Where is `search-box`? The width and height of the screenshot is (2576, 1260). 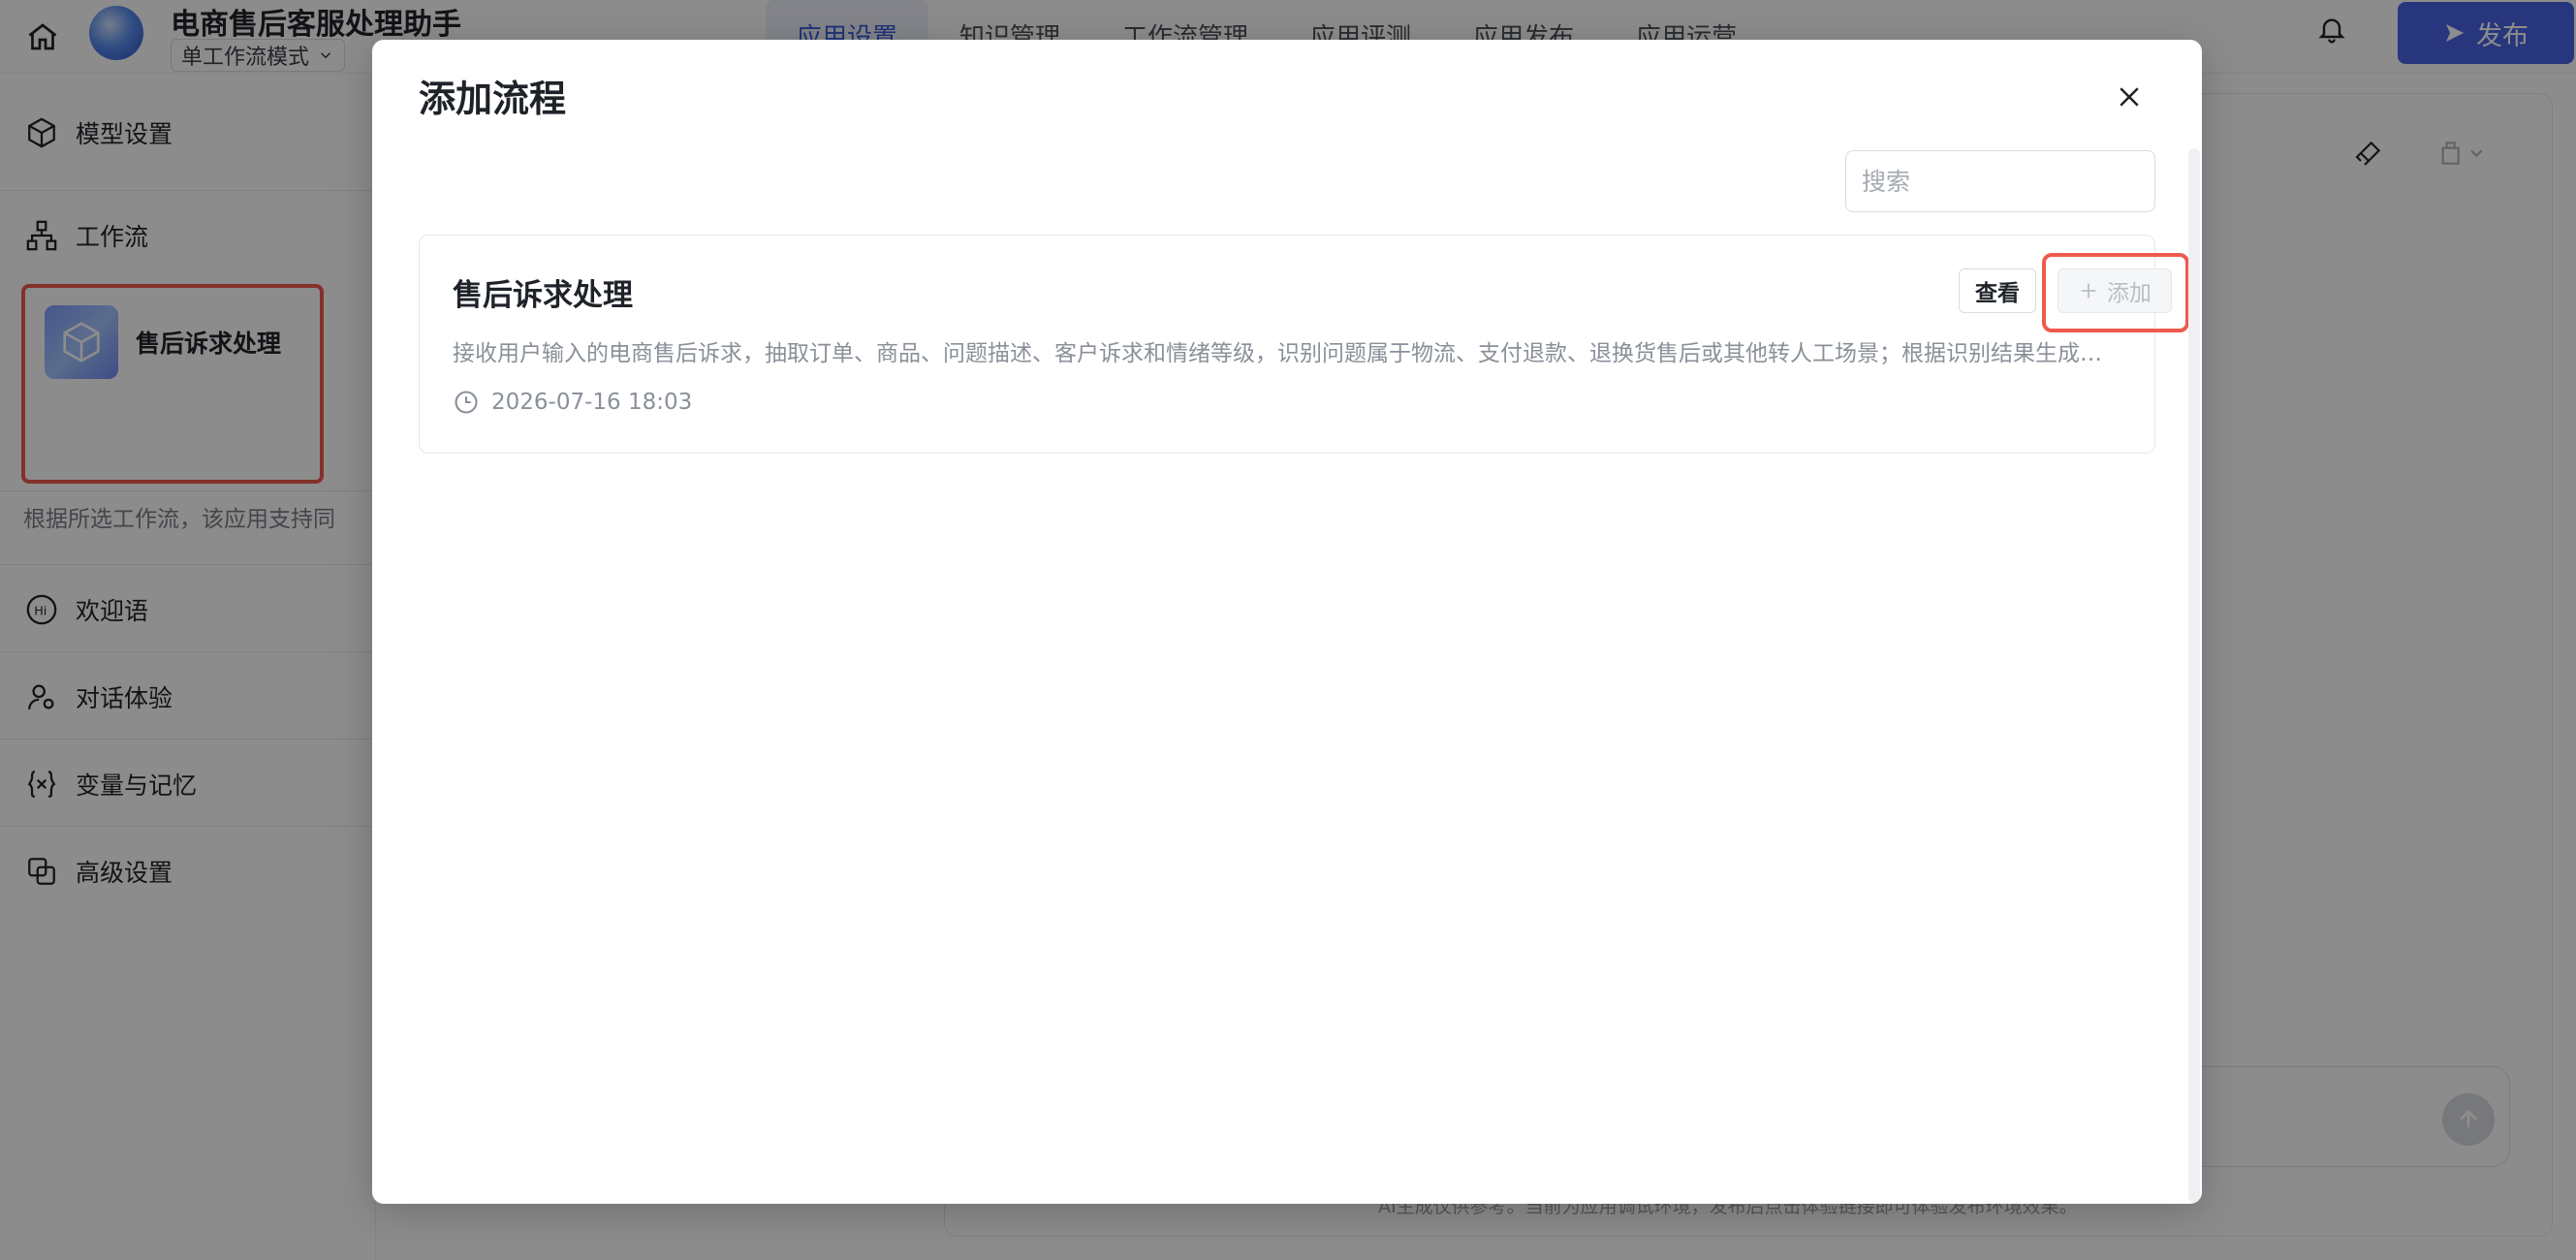 search-box is located at coordinates (2007, 181).